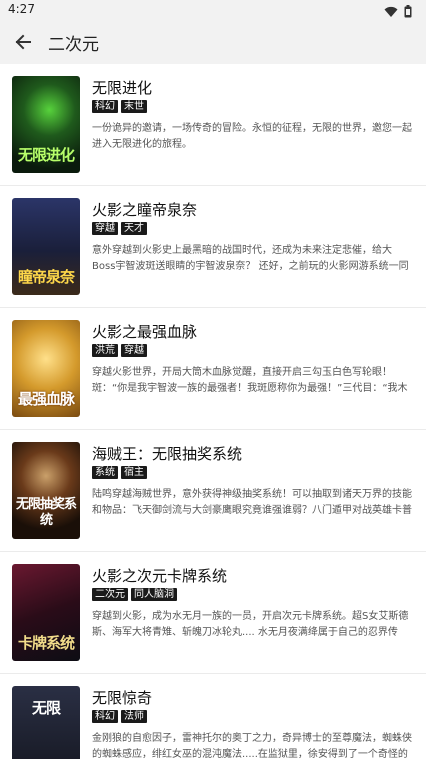  I want to click on tag: 法师, so click(134, 716).